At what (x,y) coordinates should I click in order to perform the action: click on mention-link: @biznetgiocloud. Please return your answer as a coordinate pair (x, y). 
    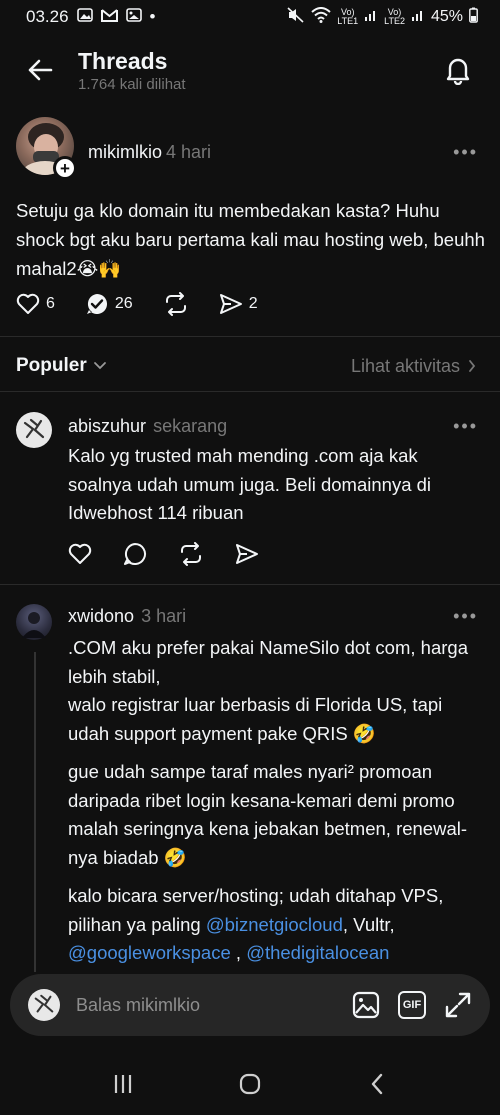
    Looking at the image, I should click on (274, 924).